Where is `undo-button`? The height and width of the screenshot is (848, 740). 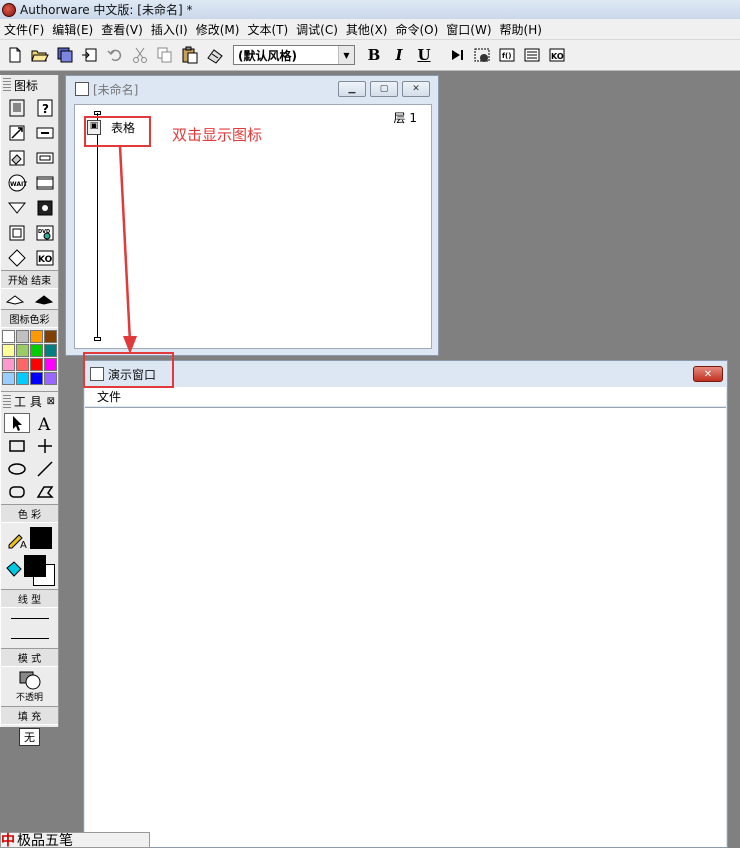 undo-button is located at coordinates (115, 55).